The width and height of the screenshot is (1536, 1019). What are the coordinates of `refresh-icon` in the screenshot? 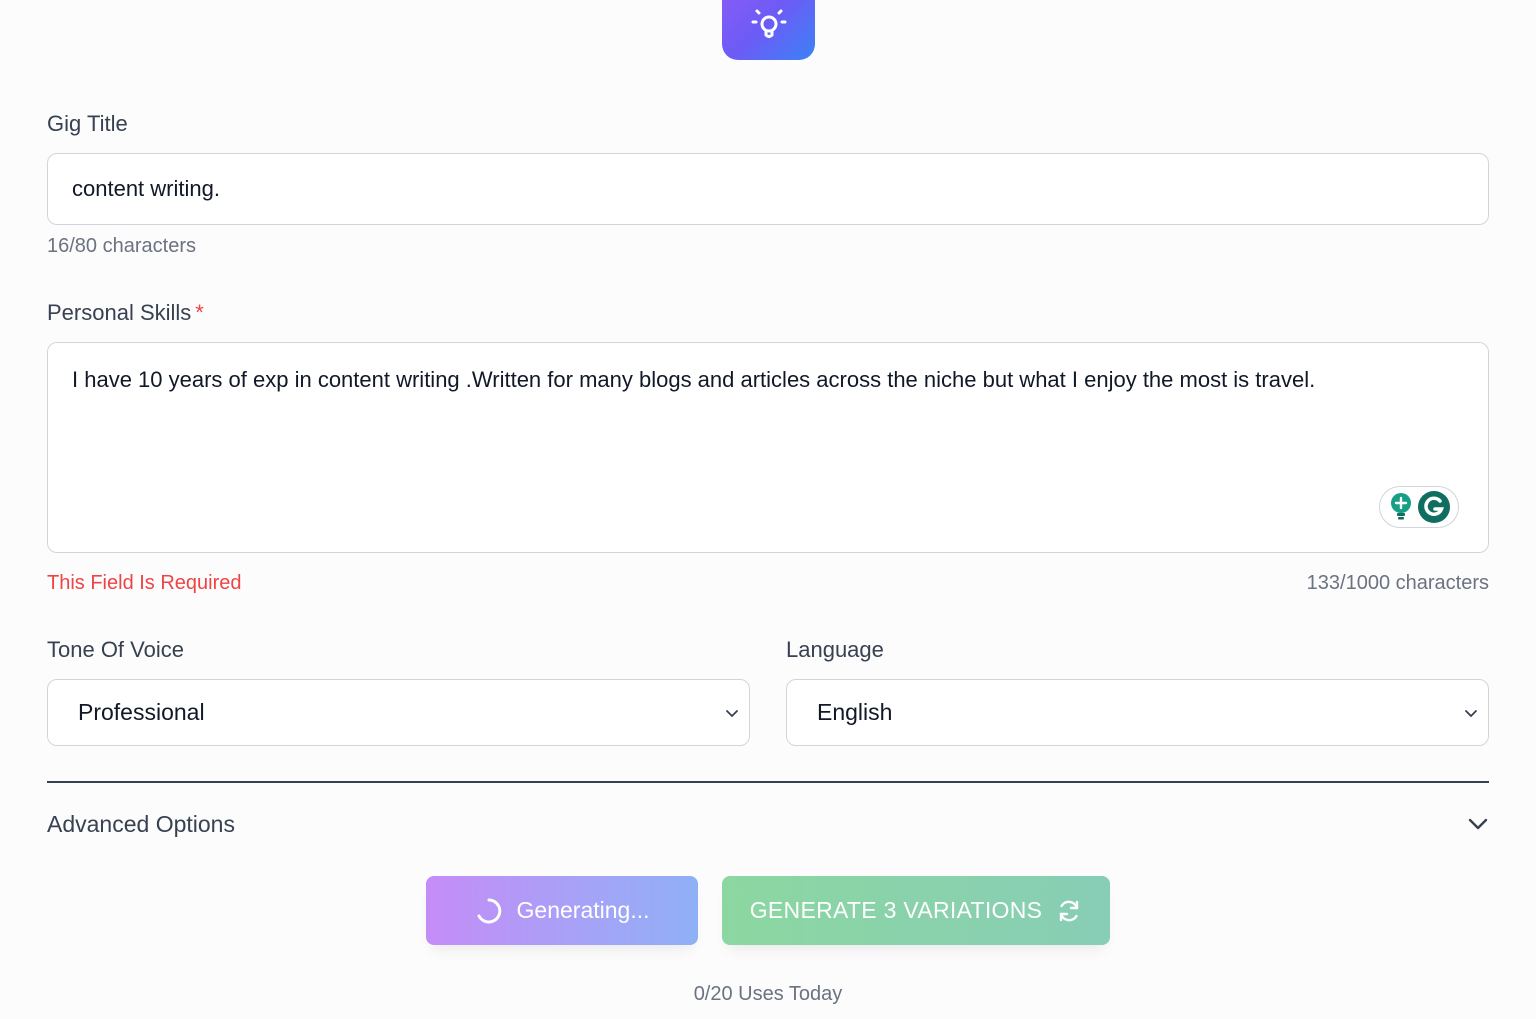 It's located at (1069, 910).